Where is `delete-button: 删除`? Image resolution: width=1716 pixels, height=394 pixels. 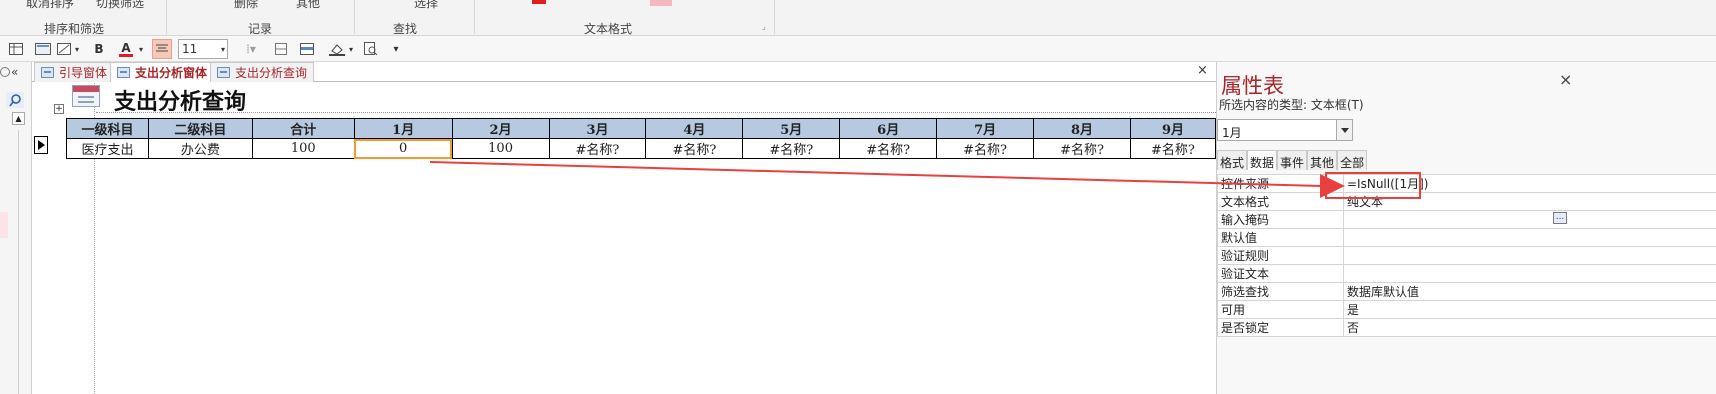
delete-button: 删除 is located at coordinates (246, 5).